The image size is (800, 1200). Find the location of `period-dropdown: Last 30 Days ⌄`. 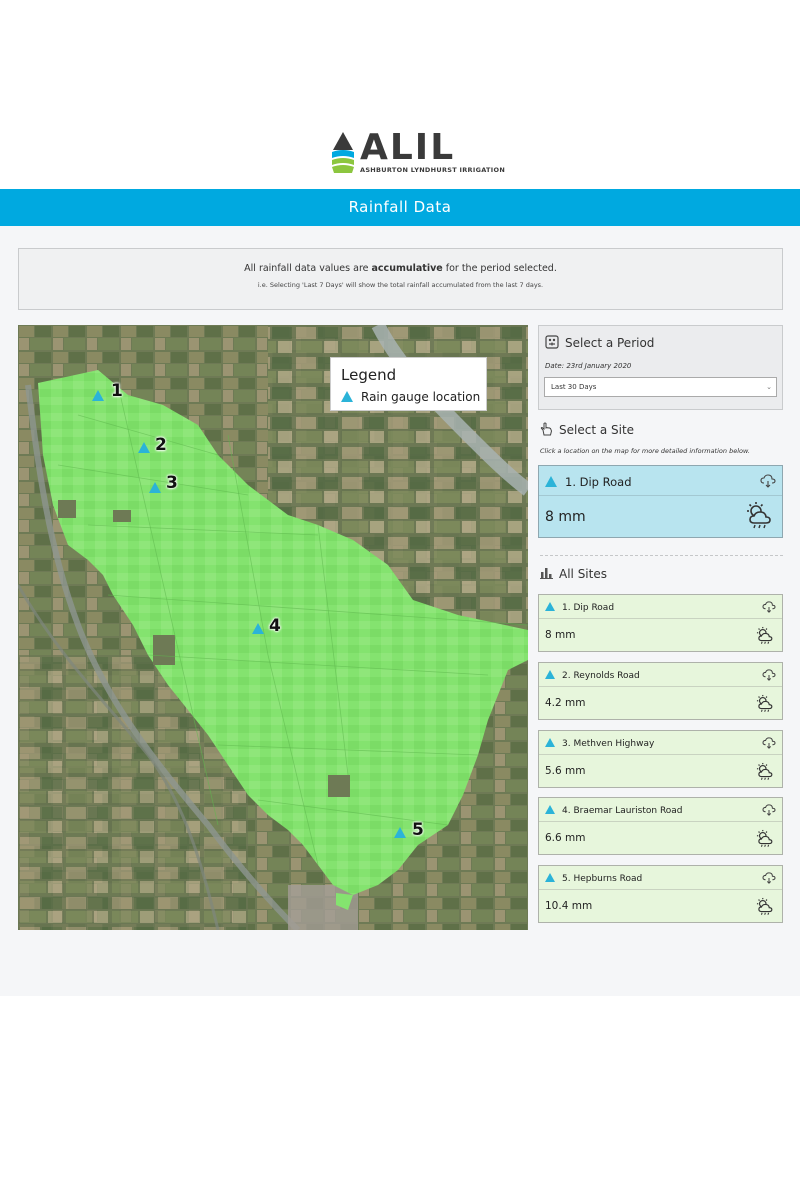

period-dropdown: Last 30 Days ⌄ is located at coordinates (660, 387).